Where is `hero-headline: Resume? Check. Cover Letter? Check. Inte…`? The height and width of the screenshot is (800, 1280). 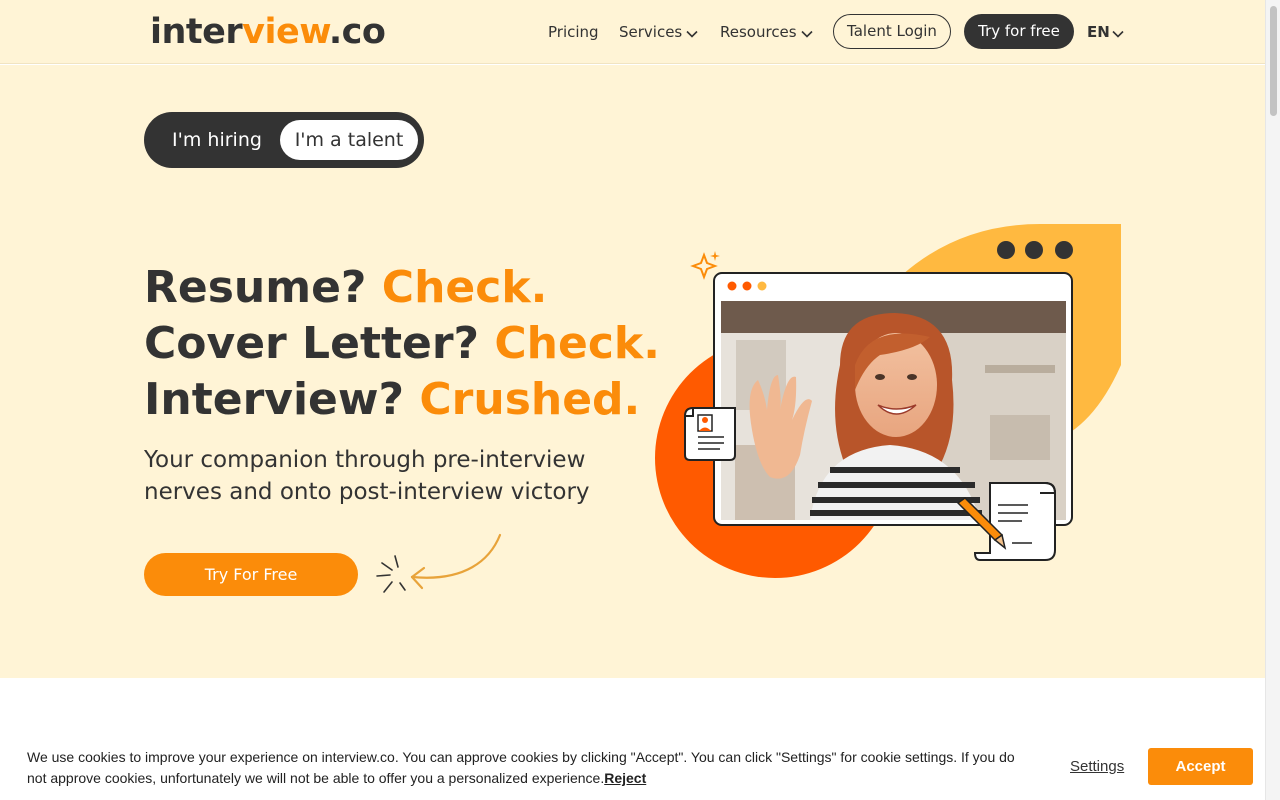 hero-headline: Resume? Check. Cover Letter? Check. Inte… is located at coordinates (402, 344).